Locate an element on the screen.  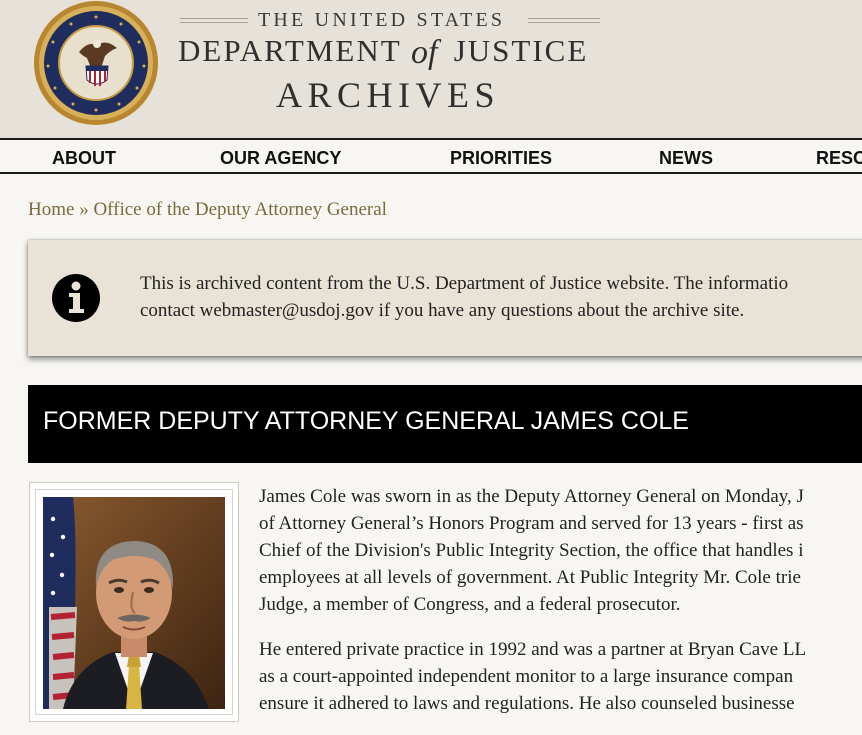
wordmark-line2: DEPARTMENT JUSTICE is located at coordinates (383, 51).